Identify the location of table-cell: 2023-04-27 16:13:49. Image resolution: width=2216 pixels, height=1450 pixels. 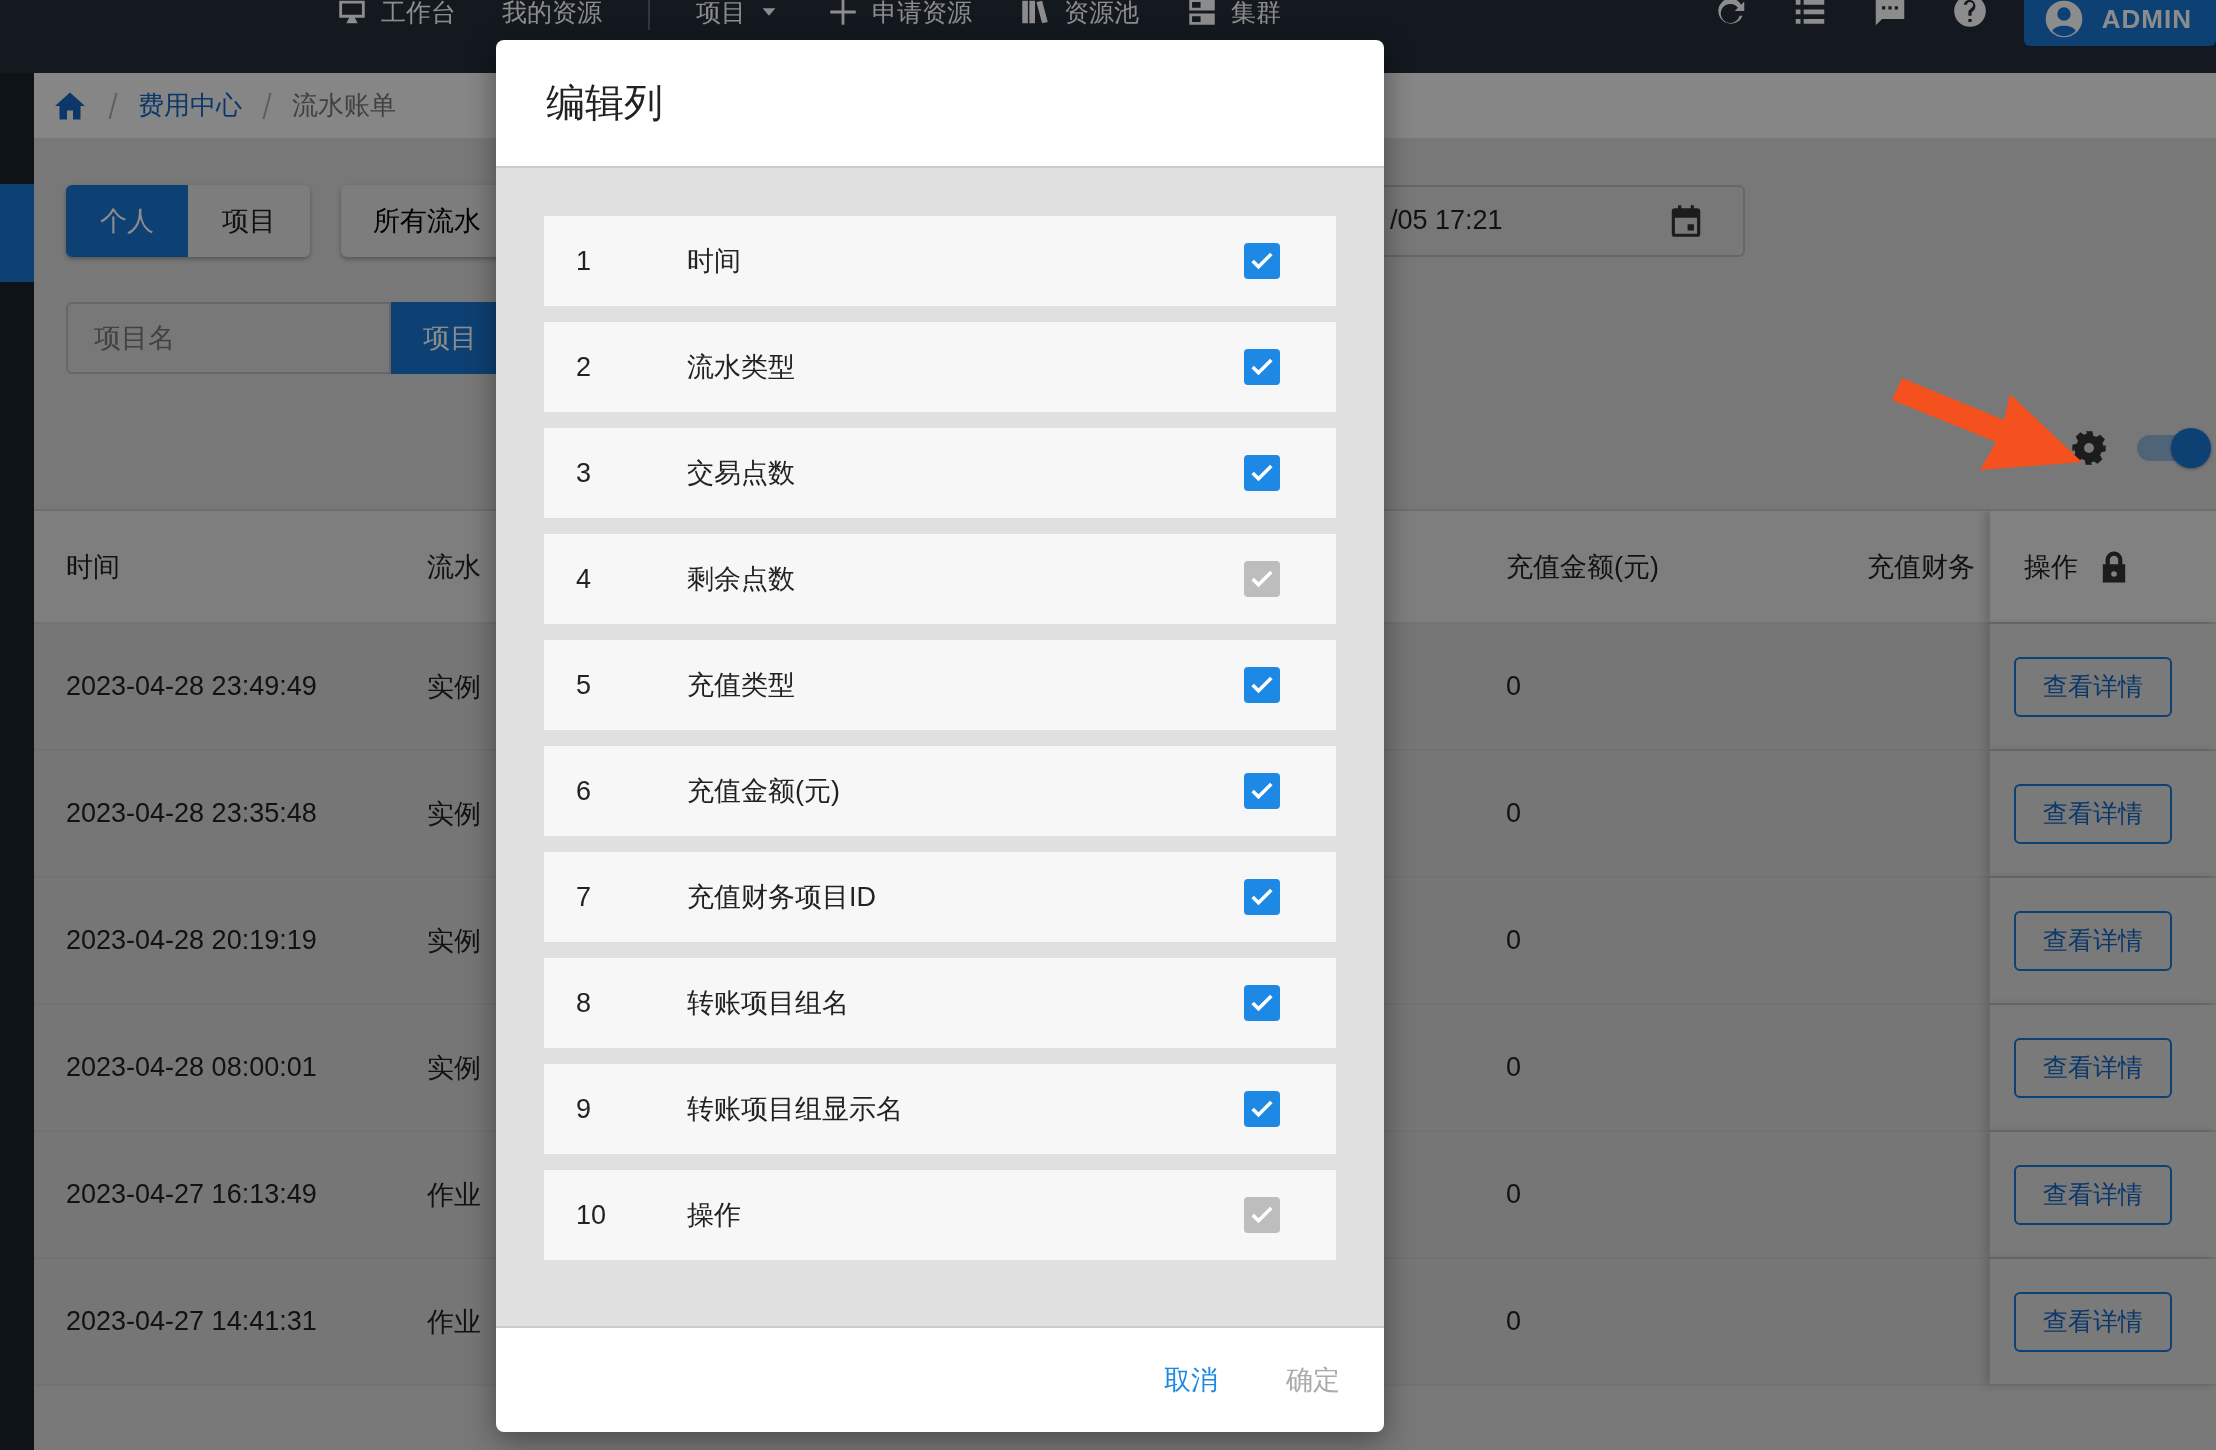
(191, 1194).